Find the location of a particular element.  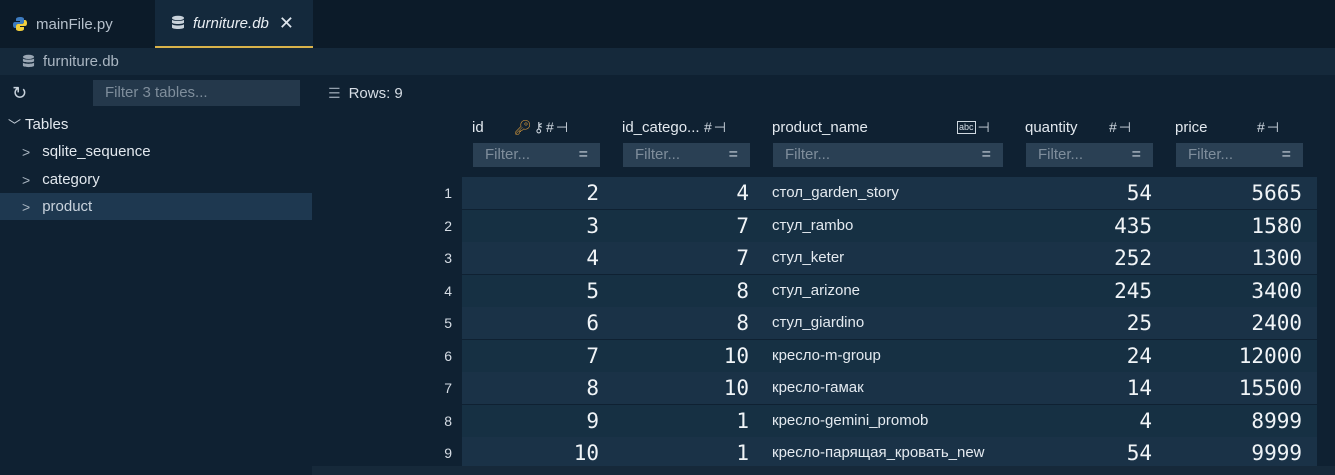

cell-product-name: кресло-парящая_кровать_new is located at coordinates (892, 453).